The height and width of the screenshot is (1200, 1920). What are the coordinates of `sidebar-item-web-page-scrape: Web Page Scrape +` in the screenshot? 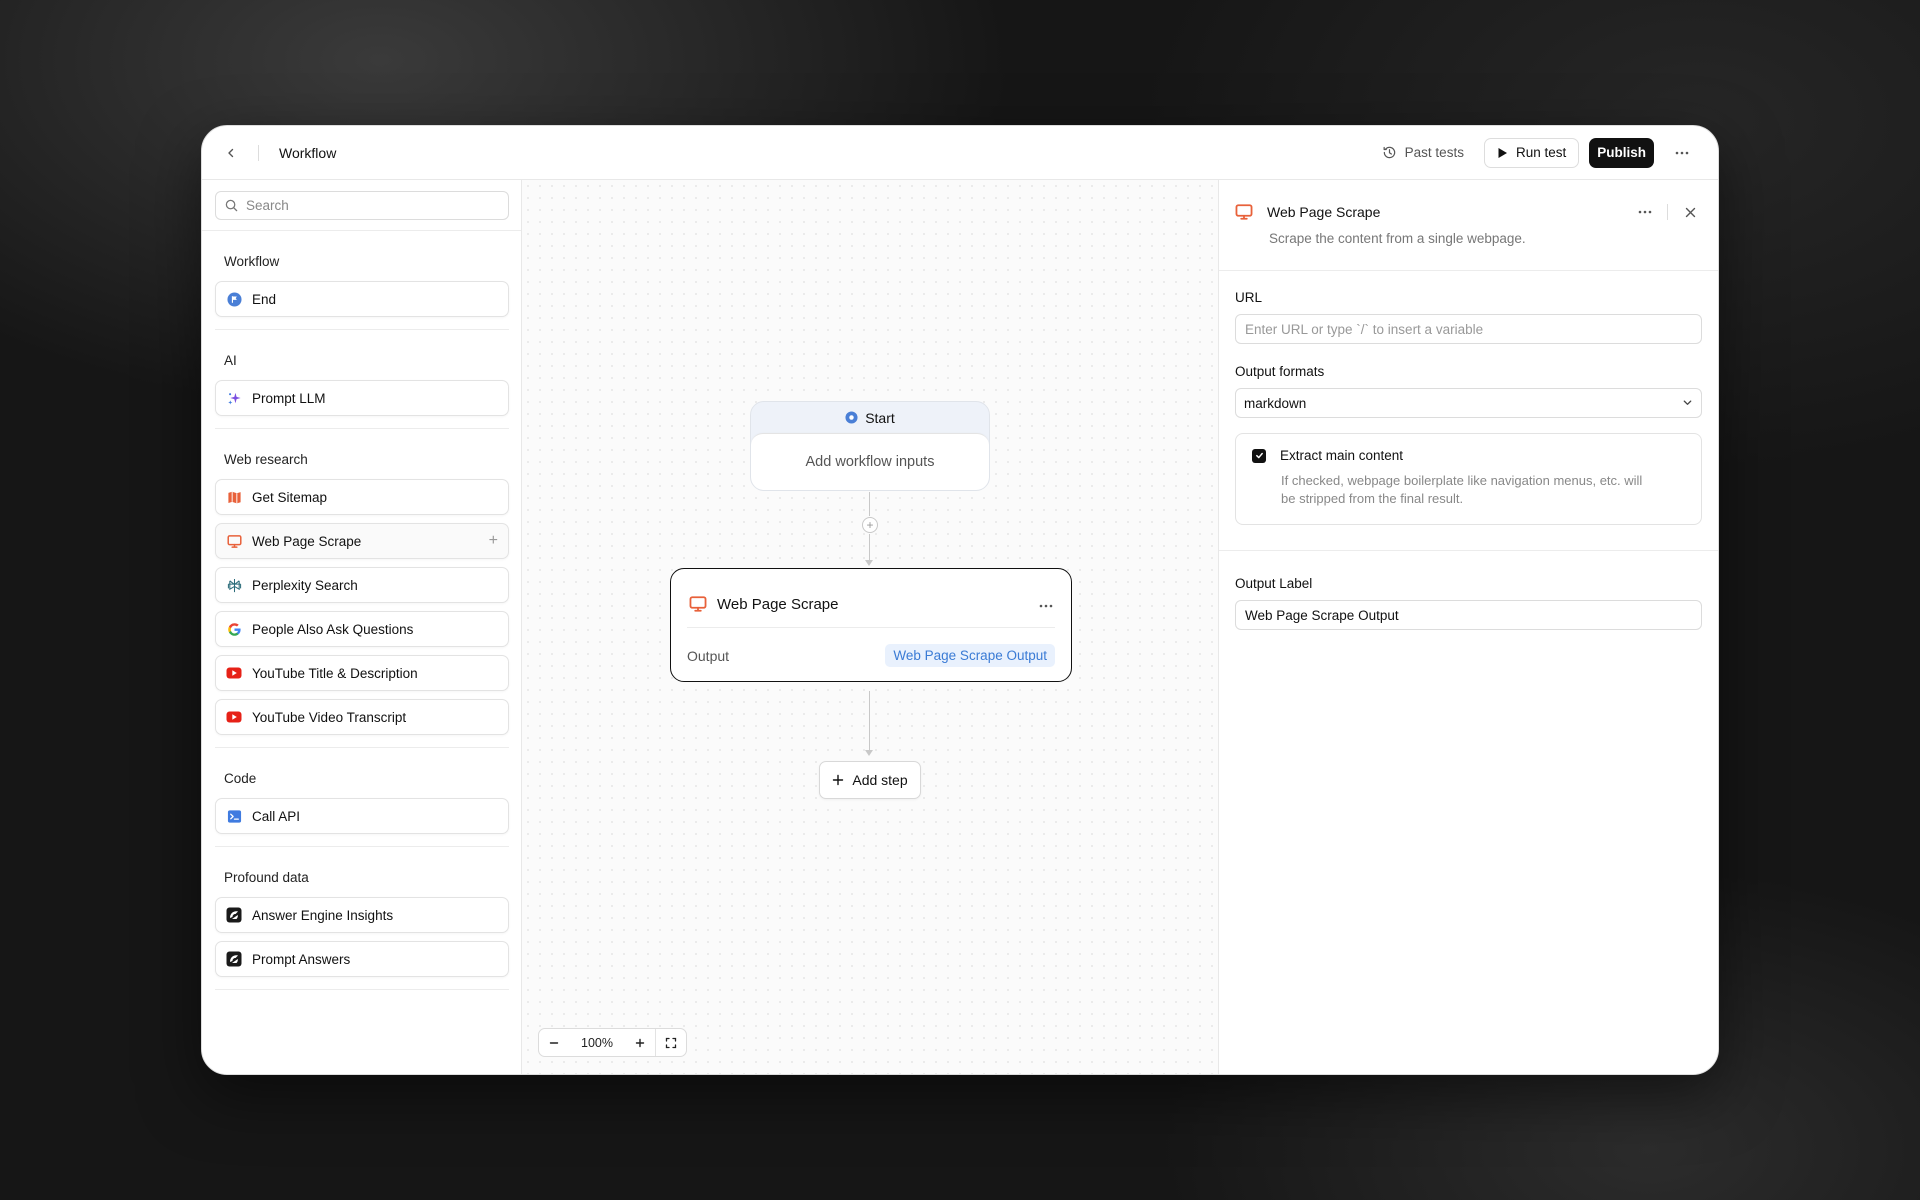 It's located at (362, 541).